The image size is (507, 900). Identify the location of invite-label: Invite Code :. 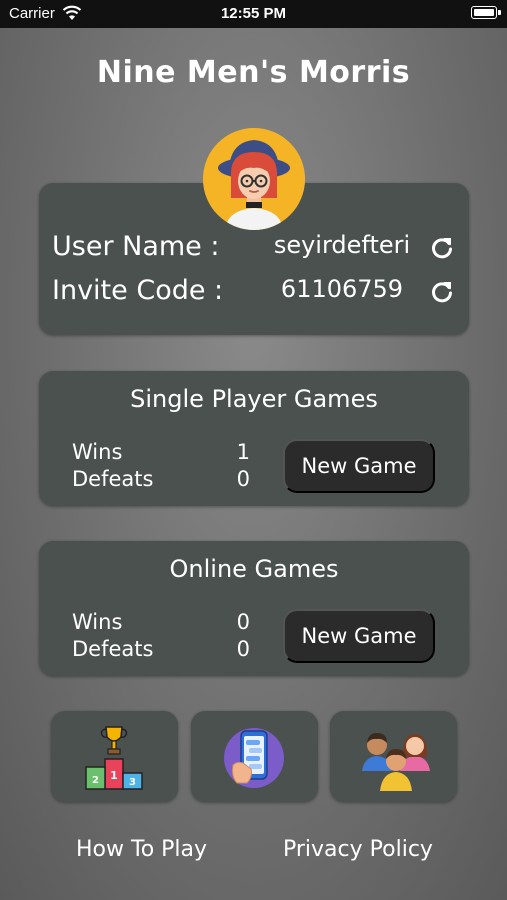
(138, 290).